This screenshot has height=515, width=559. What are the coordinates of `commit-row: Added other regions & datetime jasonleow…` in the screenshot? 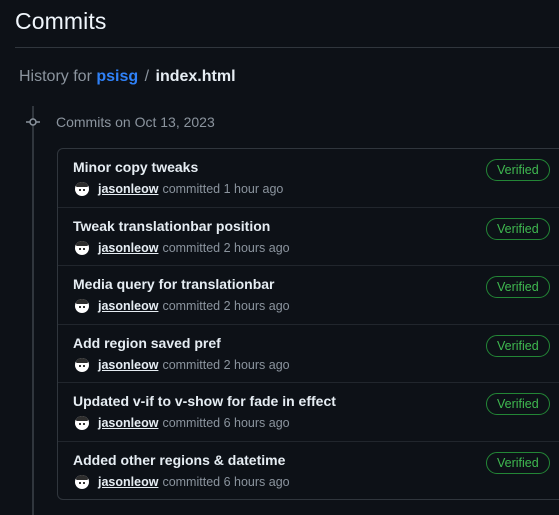 It's located at (308, 471).